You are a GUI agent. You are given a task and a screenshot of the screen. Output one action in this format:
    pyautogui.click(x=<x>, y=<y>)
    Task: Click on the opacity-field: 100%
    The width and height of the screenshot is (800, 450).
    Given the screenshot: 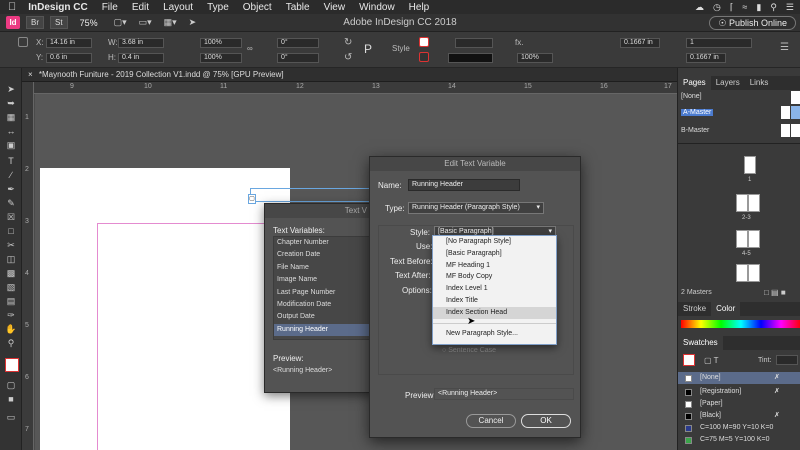 What is the action you would take?
    pyautogui.click(x=535, y=58)
    